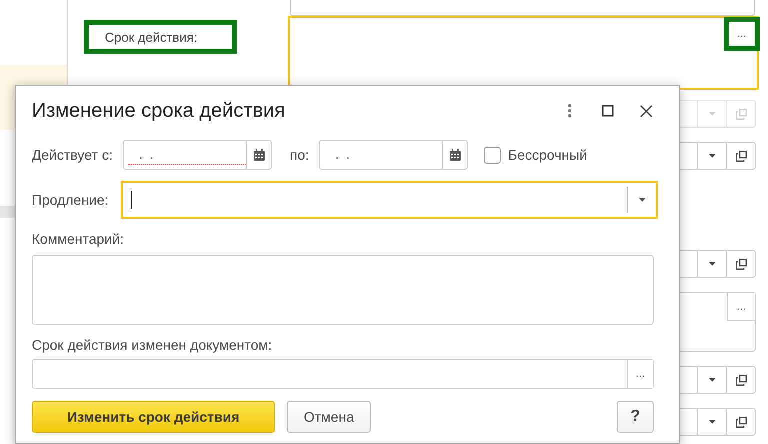  What do you see at coordinates (635, 417) in the screenshot?
I see `help-button: ?` at bounding box center [635, 417].